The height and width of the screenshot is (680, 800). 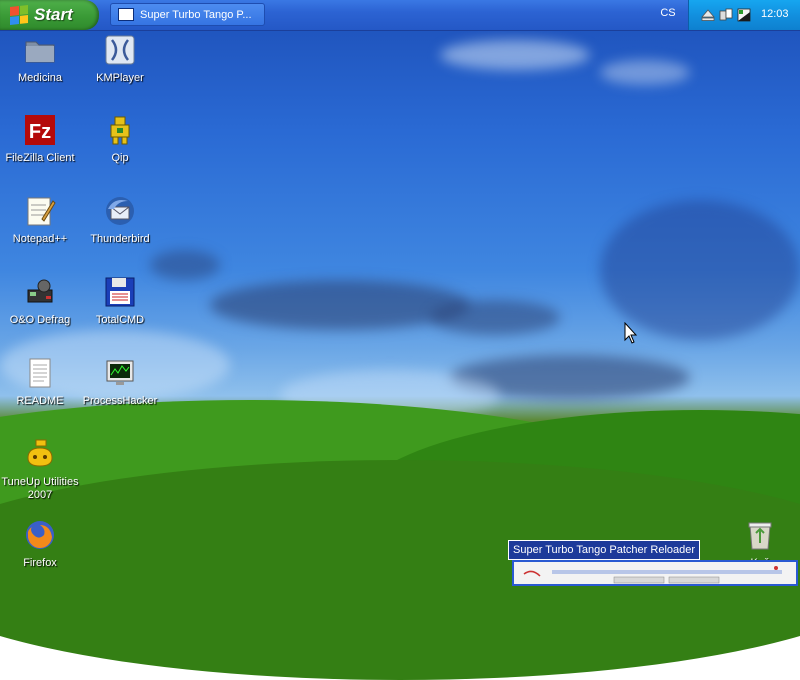 I want to click on desktop-icon-medicina: Medicina, so click(x=40, y=59).